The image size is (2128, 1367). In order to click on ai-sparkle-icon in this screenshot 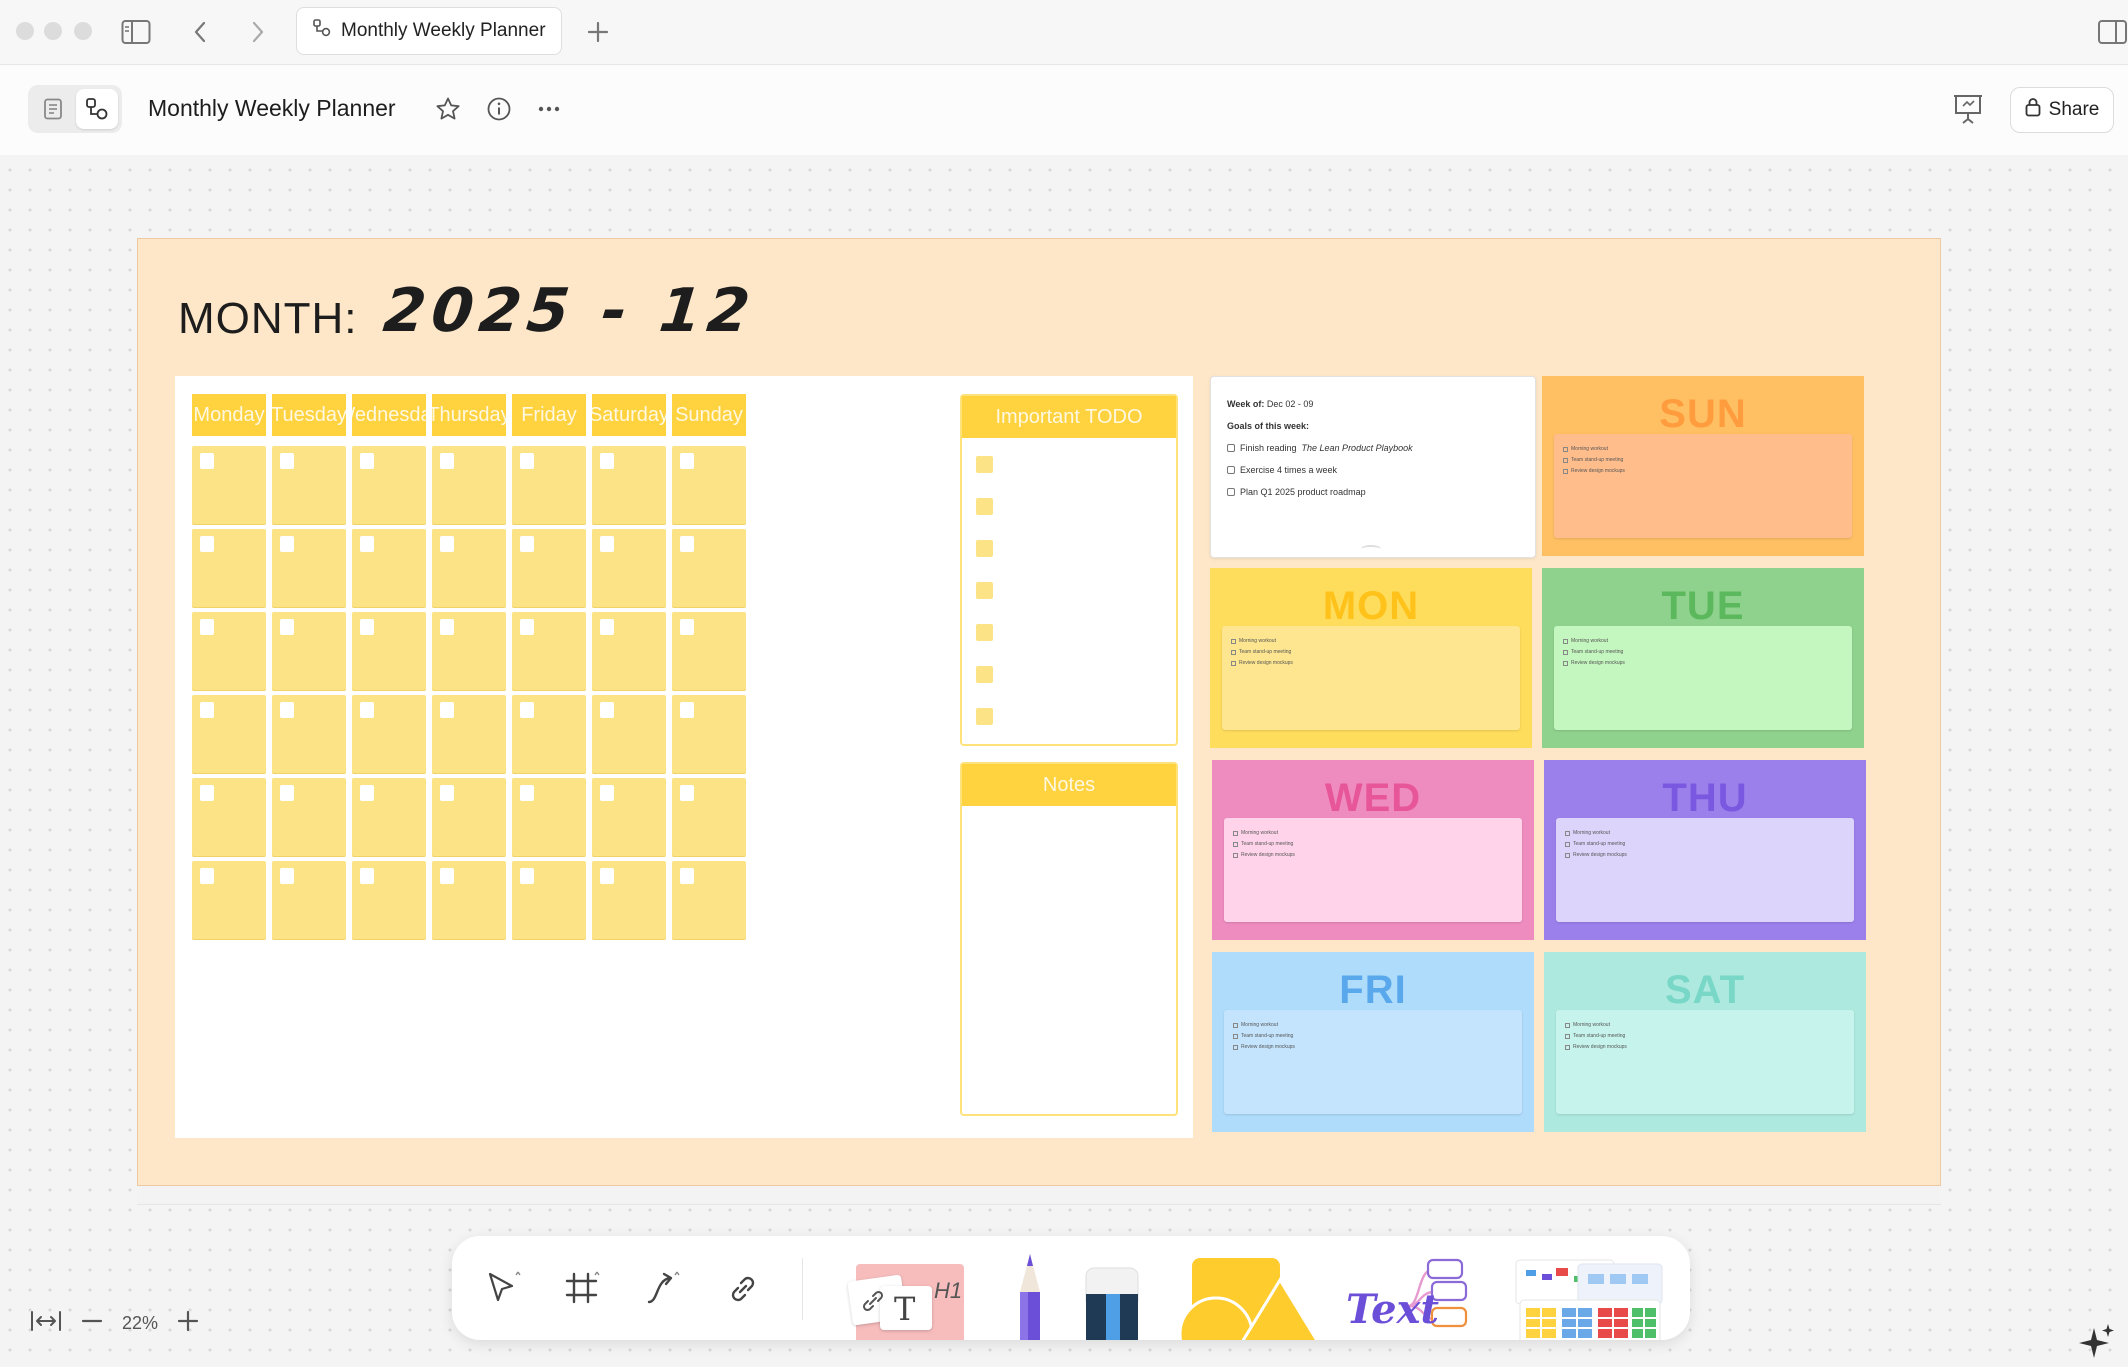, I will do `click(2098, 1339)`.